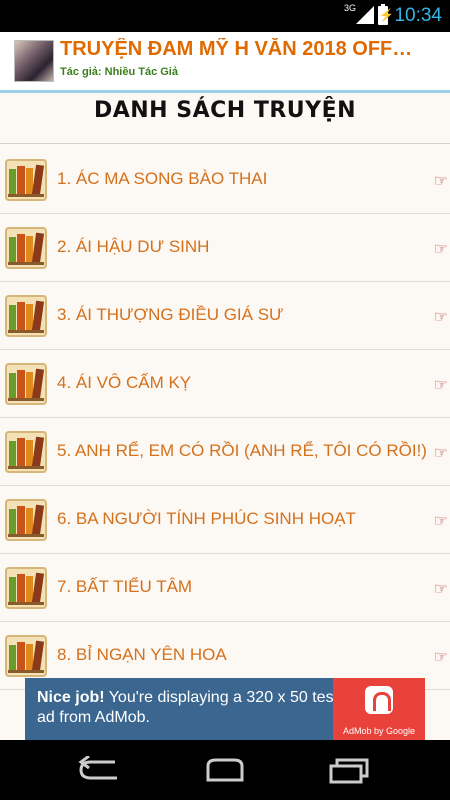 The width and height of the screenshot is (450, 800). I want to click on story-item: 6. BA NGƯỜI TÍNH PHÚC SINH HOẠT ☞, so click(225, 520).